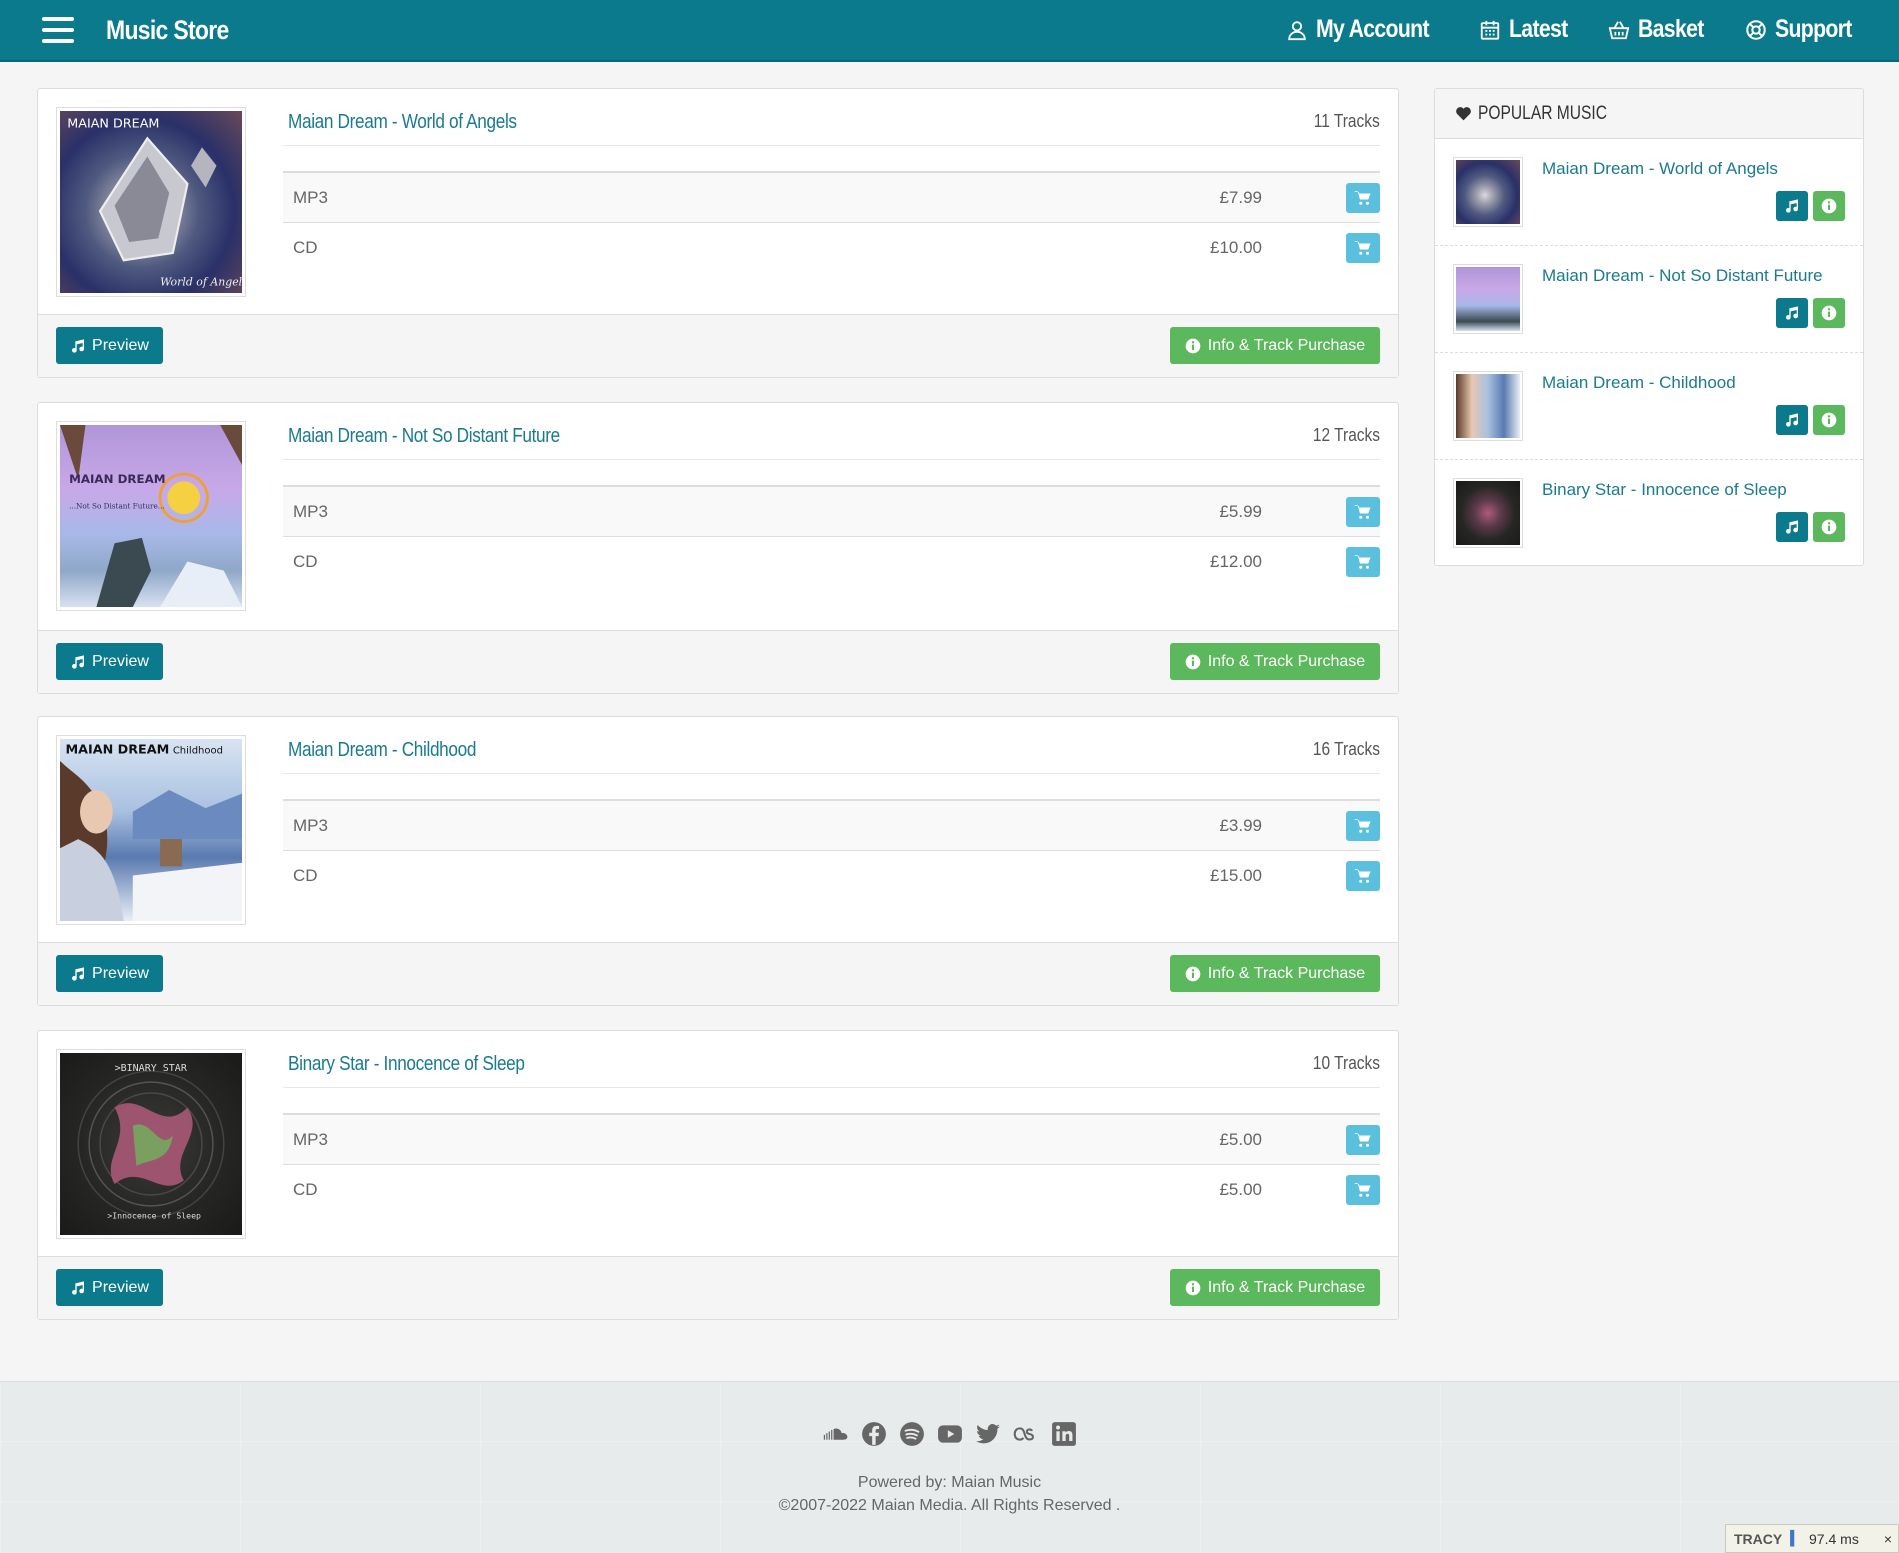 This screenshot has width=1899, height=1553. I want to click on format-price: £10.00, so click(1236, 247).